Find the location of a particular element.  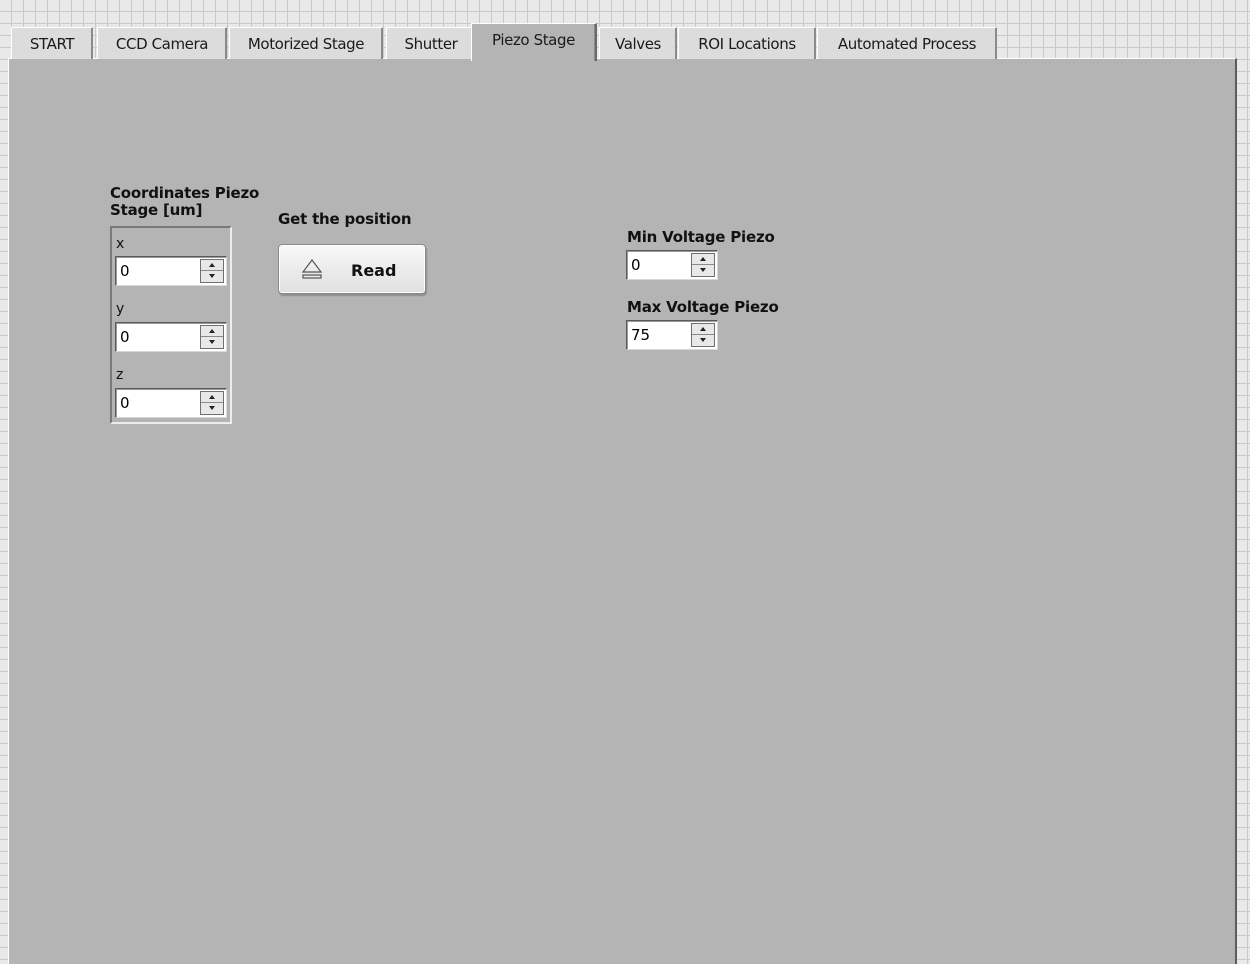

y-increment-button is located at coordinates (212, 331).